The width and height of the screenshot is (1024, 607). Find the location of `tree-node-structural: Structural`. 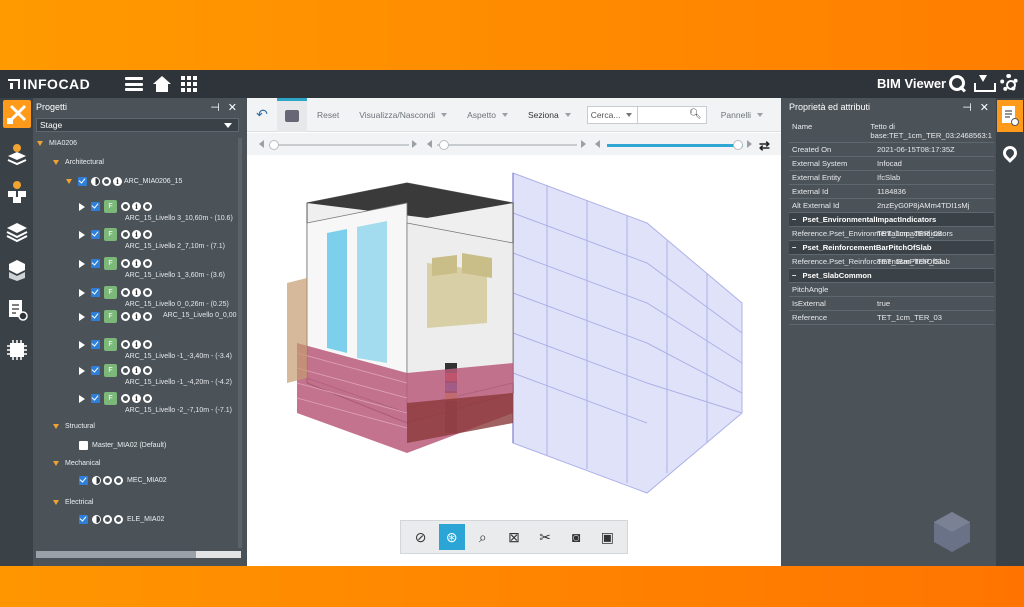

tree-node-structural: Structural is located at coordinates (74, 426).